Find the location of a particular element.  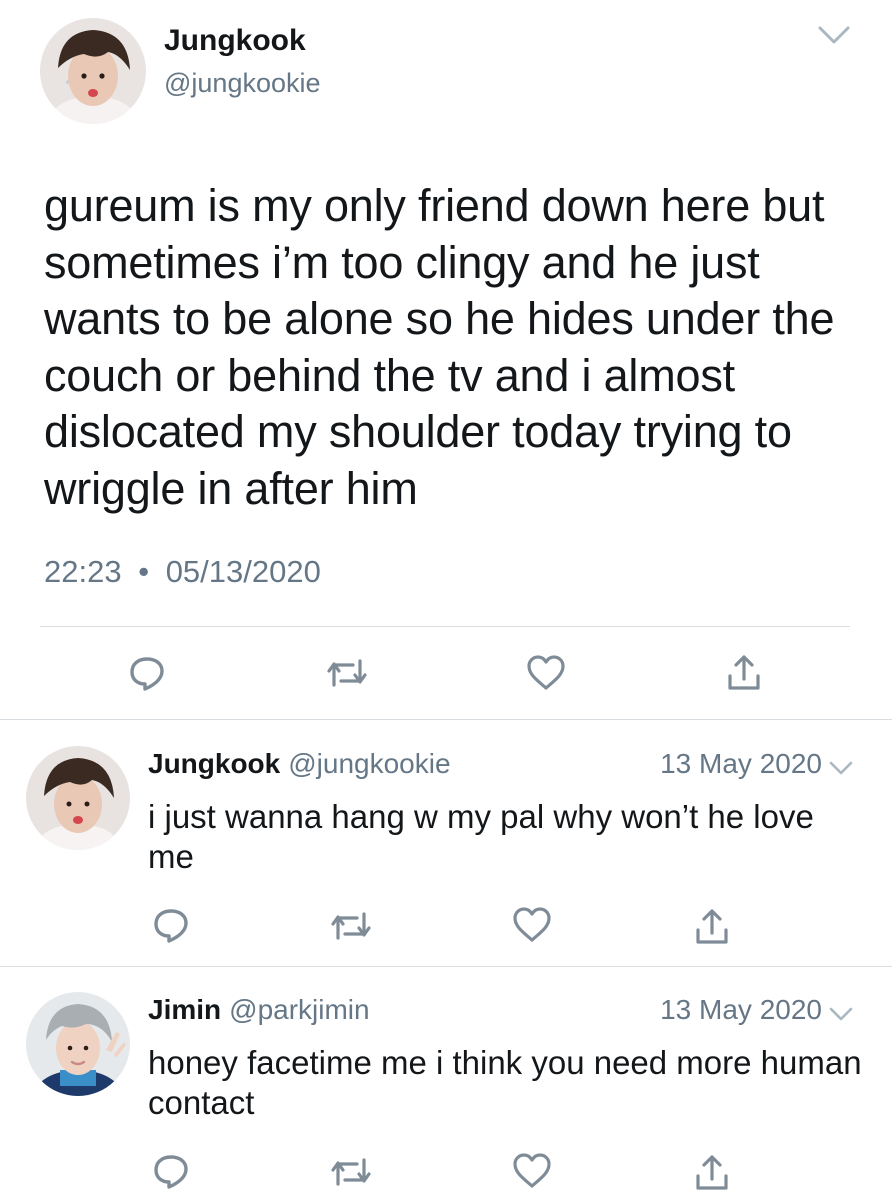

reply-author: Jungkook @jungkookie is located at coordinates (299, 764).